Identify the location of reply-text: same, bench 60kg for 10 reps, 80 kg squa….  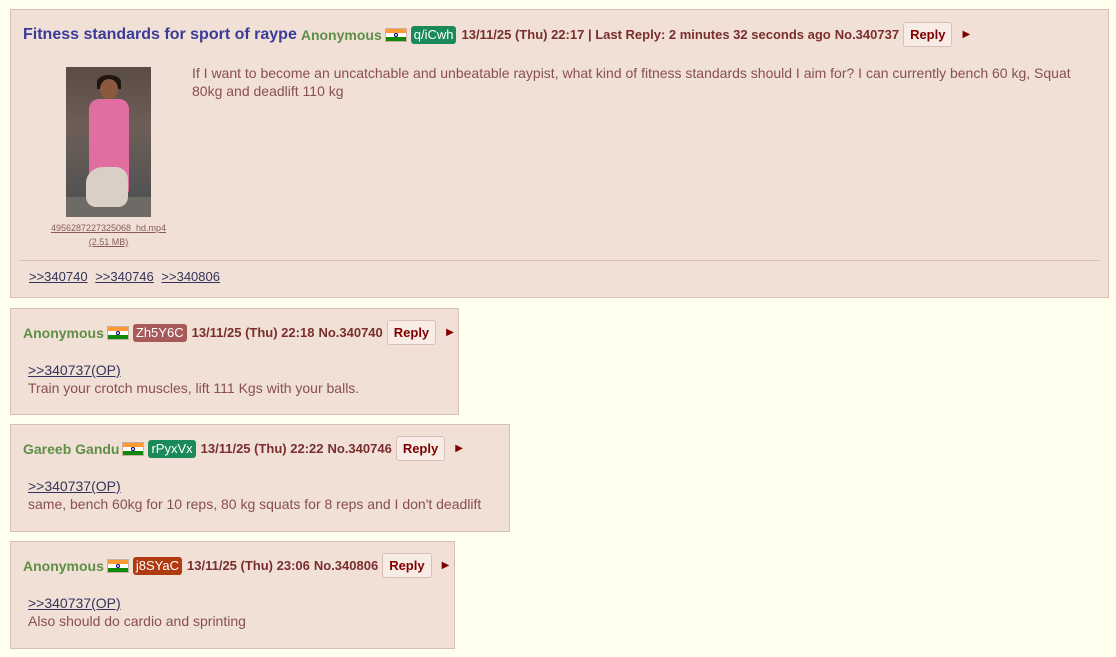
(255, 504).